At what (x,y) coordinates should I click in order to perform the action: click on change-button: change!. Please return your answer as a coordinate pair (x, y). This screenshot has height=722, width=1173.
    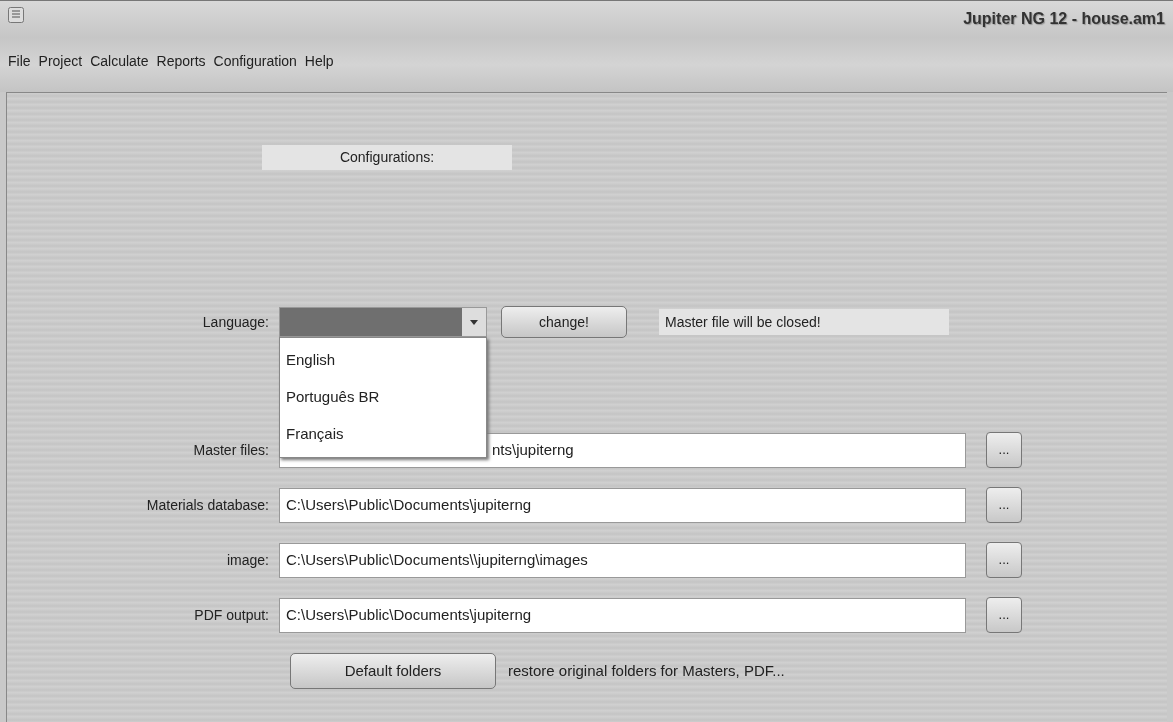
    Looking at the image, I should click on (564, 322).